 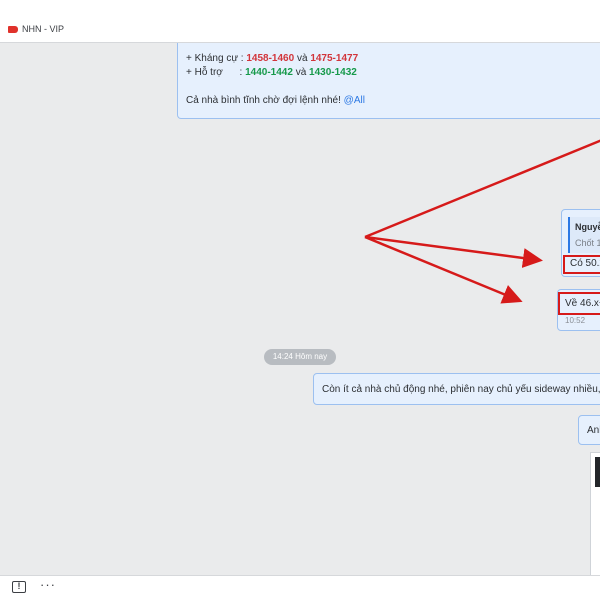 What do you see at coordinates (597, 472) in the screenshot?
I see `image-thumbnail` at bounding box center [597, 472].